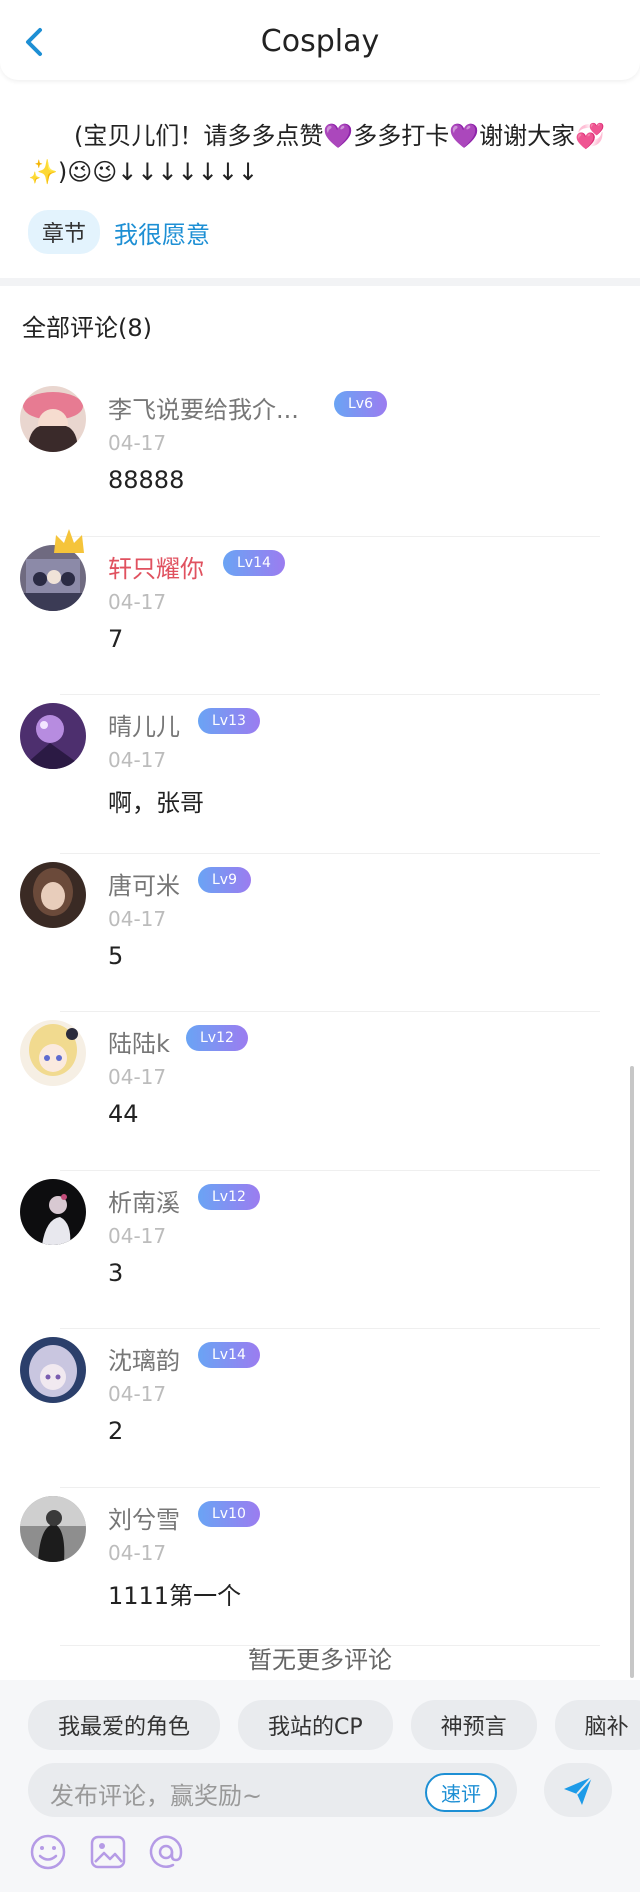 Image resolution: width=640 pixels, height=1892 pixels. I want to click on chapter-link: 我很愿意, so click(162, 232).